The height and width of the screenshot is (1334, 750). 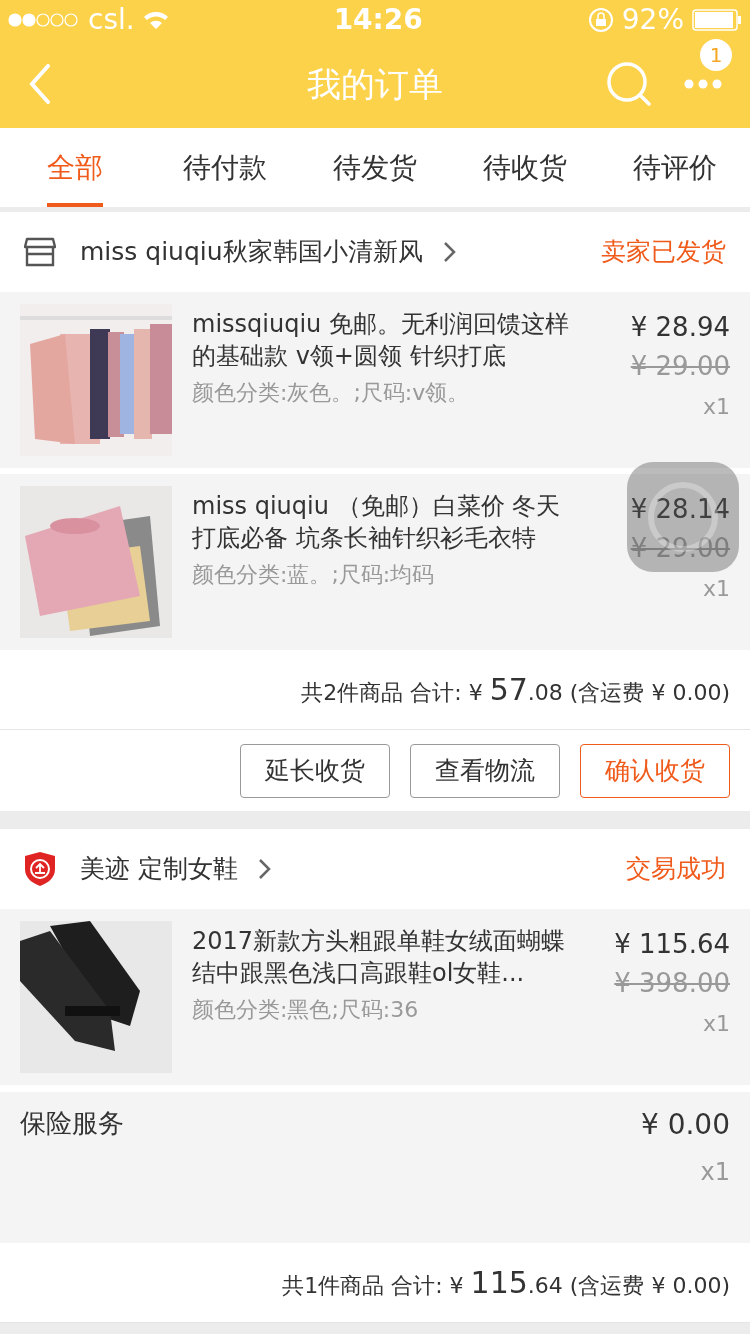 I want to click on search-icon, so click(x=629, y=84).